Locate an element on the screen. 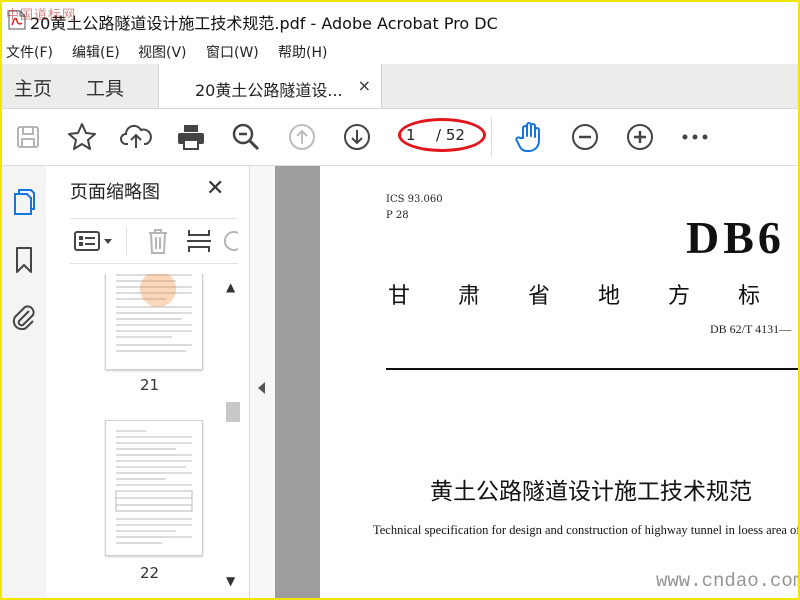 The image size is (800, 600). more-tools-button is located at coordinates (695, 137).